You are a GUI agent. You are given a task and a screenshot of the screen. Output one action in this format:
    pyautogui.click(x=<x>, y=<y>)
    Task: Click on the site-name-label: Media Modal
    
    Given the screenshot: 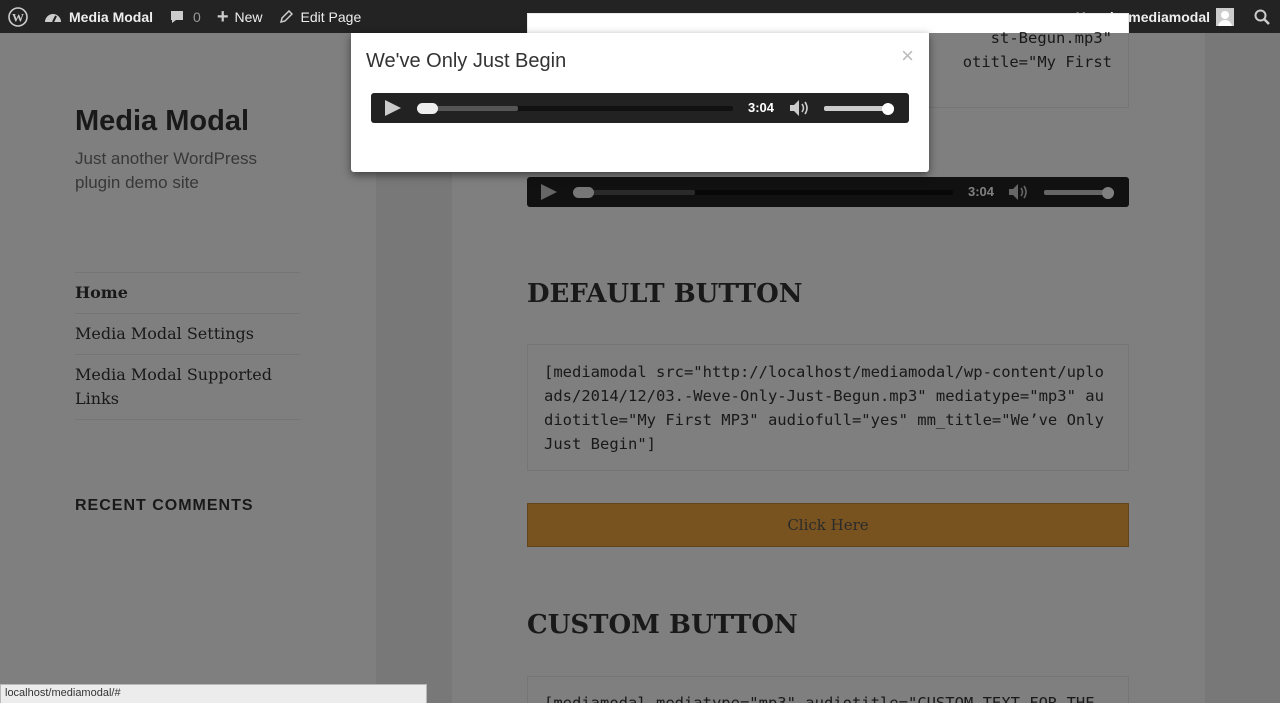 What is the action you would take?
    pyautogui.click(x=111, y=16)
    